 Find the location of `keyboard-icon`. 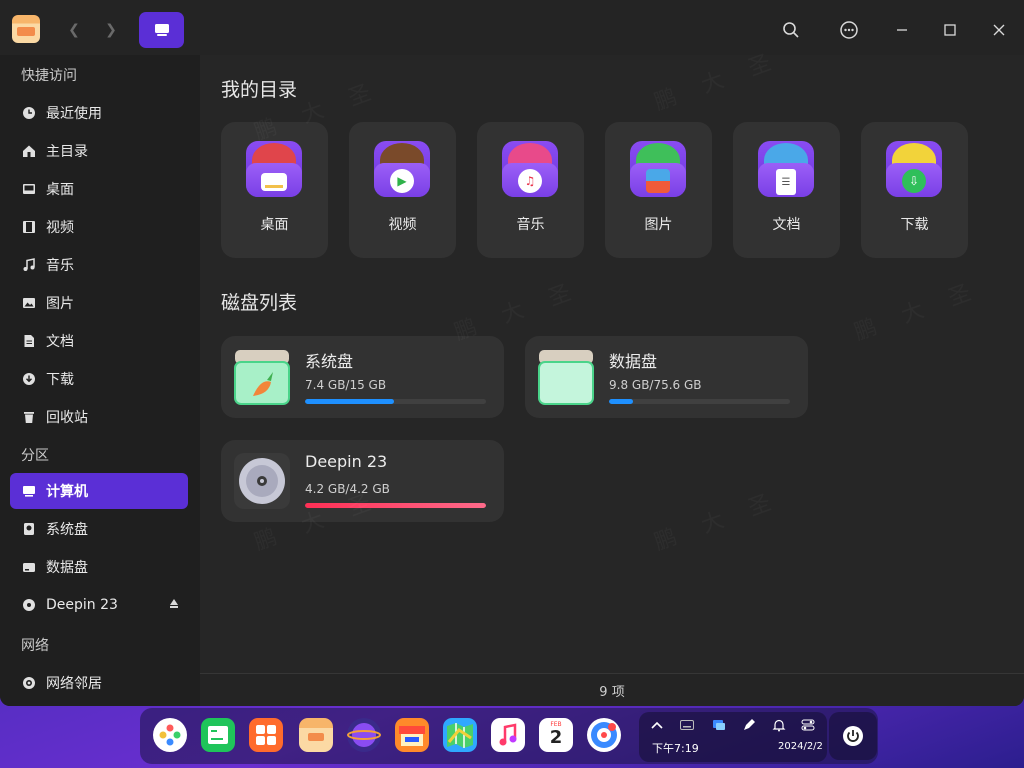

keyboard-icon is located at coordinates (687, 725).